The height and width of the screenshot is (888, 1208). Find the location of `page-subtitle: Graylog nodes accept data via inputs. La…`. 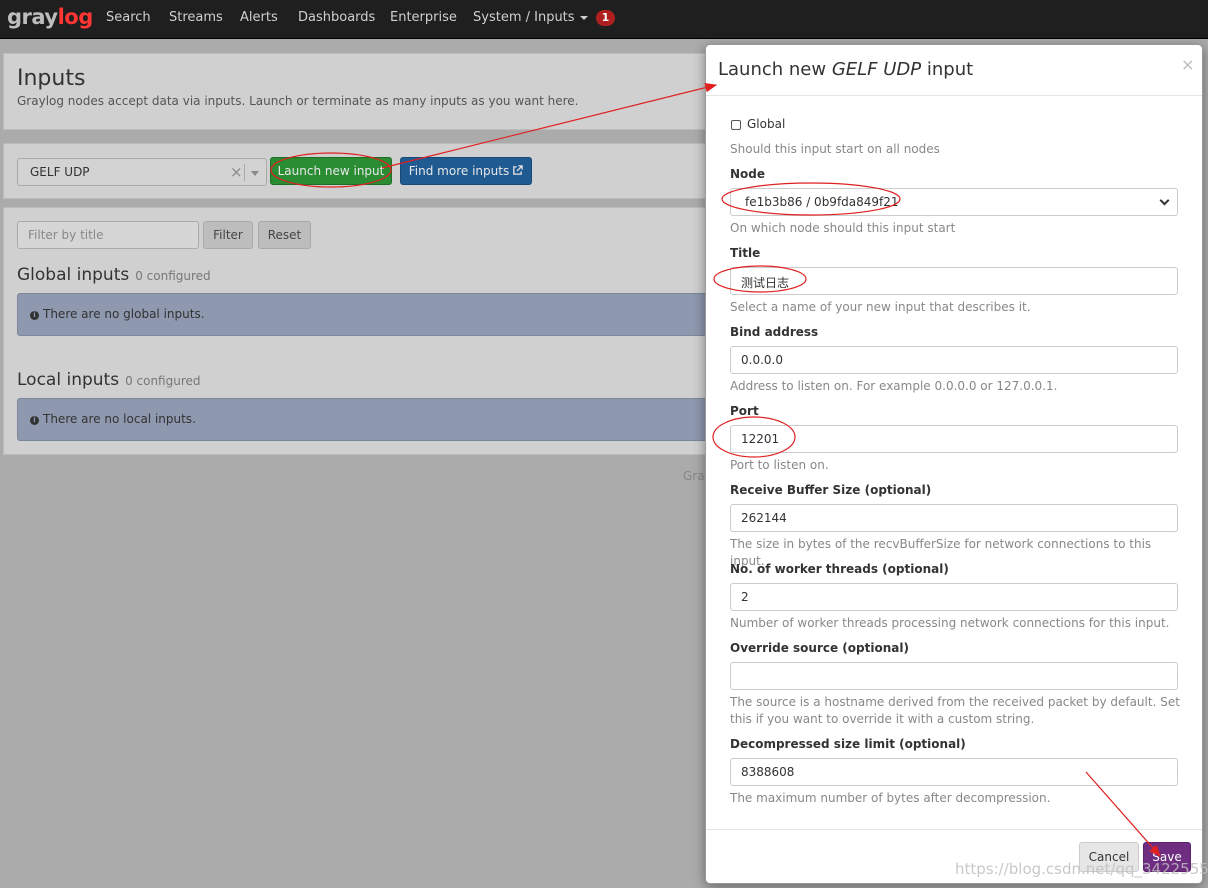

page-subtitle: Graylog nodes accept data via inputs. La… is located at coordinates (298, 101).